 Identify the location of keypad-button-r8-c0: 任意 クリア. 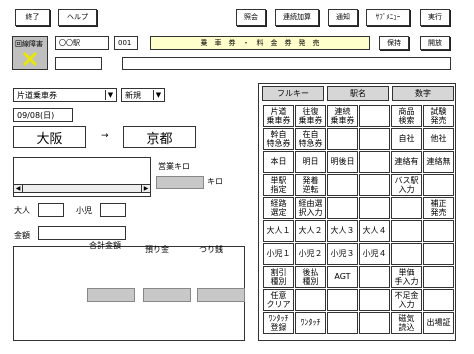
(278, 300).